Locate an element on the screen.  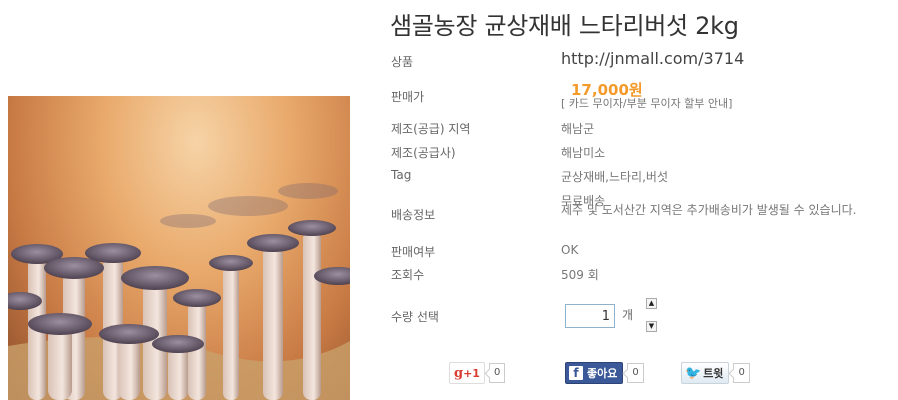
gplus-count: 0 is located at coordinates (497, 373).